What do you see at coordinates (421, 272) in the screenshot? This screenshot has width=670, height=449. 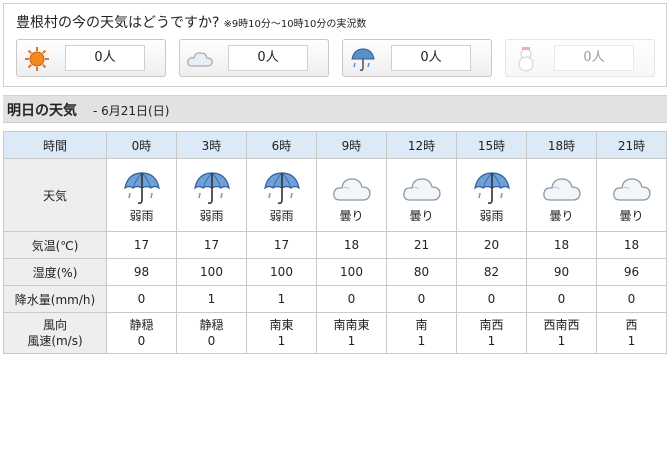 I see `humidity-cell: 80` at bounding box center [421, 272].